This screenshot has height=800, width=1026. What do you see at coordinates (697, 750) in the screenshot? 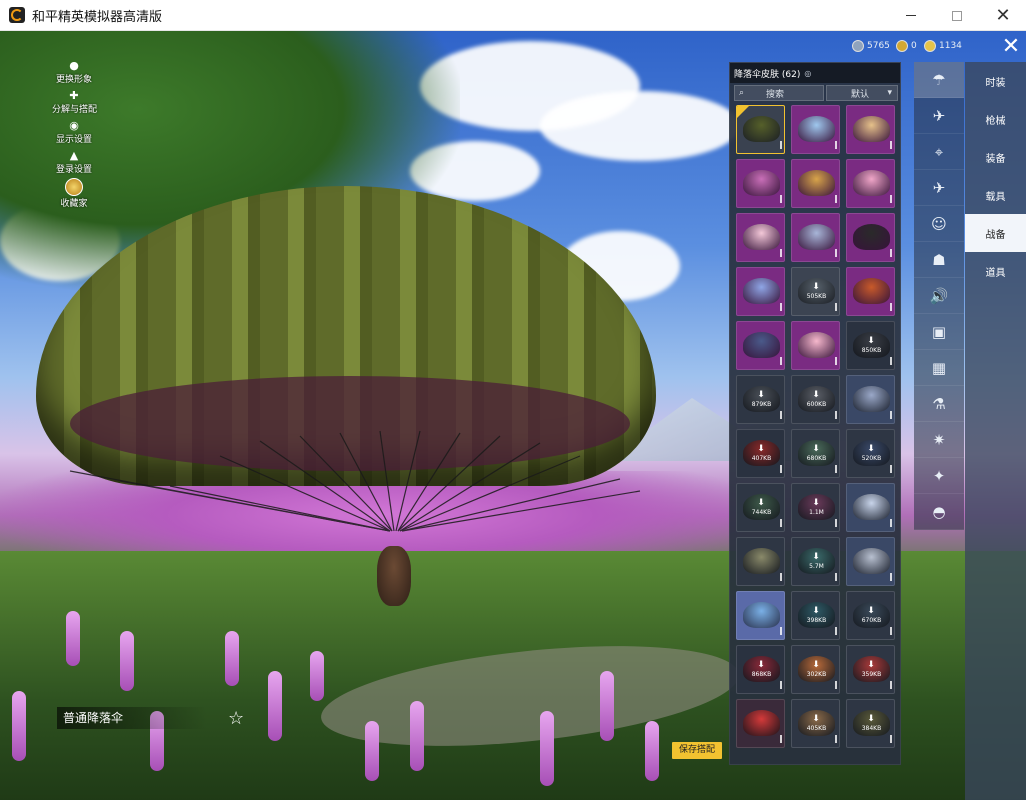
I see `save-outfit-button: 保存搭配` at bounding box center [697, 750].